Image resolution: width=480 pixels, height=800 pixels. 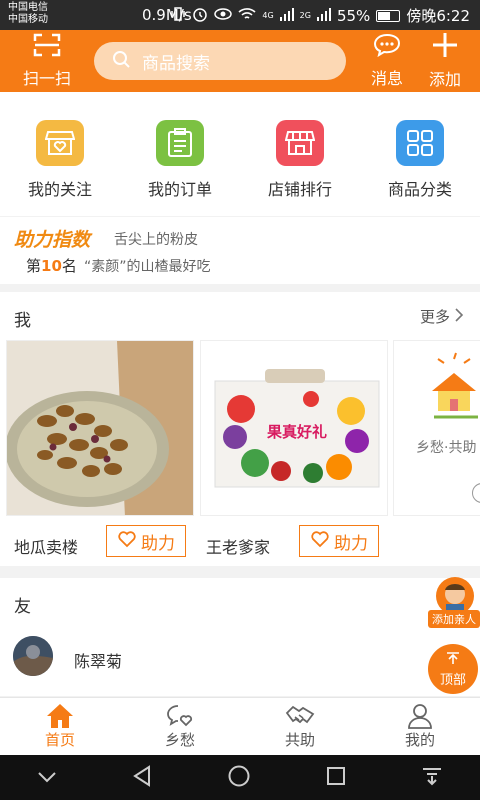 I want to click on back-icon, so click(x=142, y=777).